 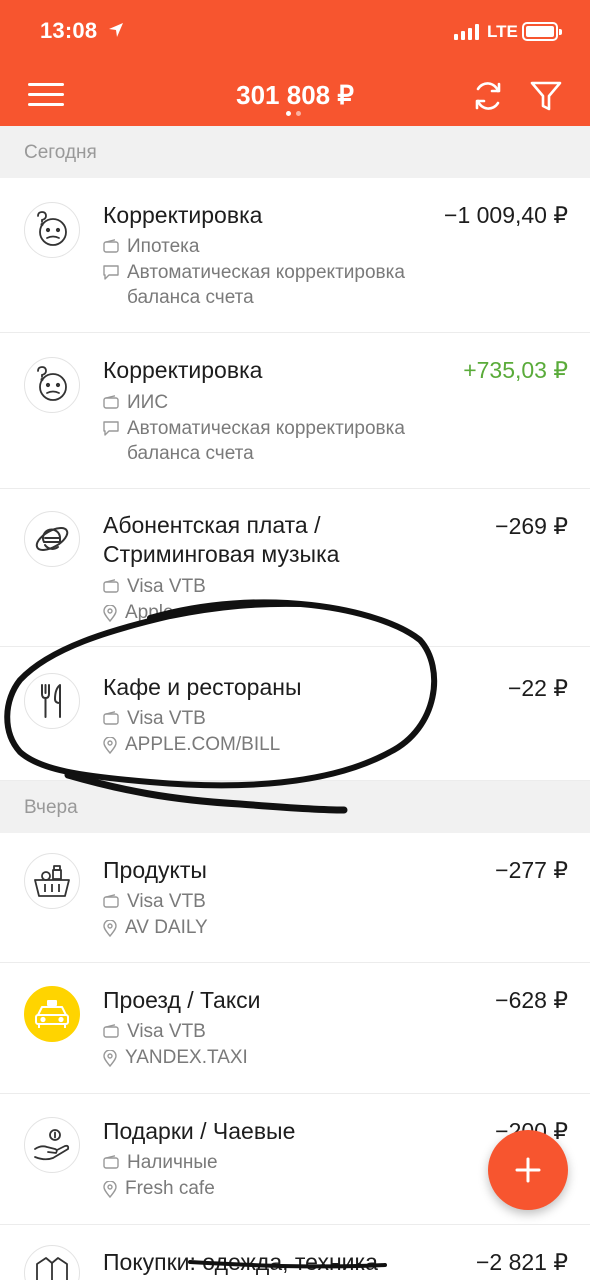 What do you see at coordinates (546, 96) in the screenshot?
I see `filter-icon` at bounding box center [546, 96].